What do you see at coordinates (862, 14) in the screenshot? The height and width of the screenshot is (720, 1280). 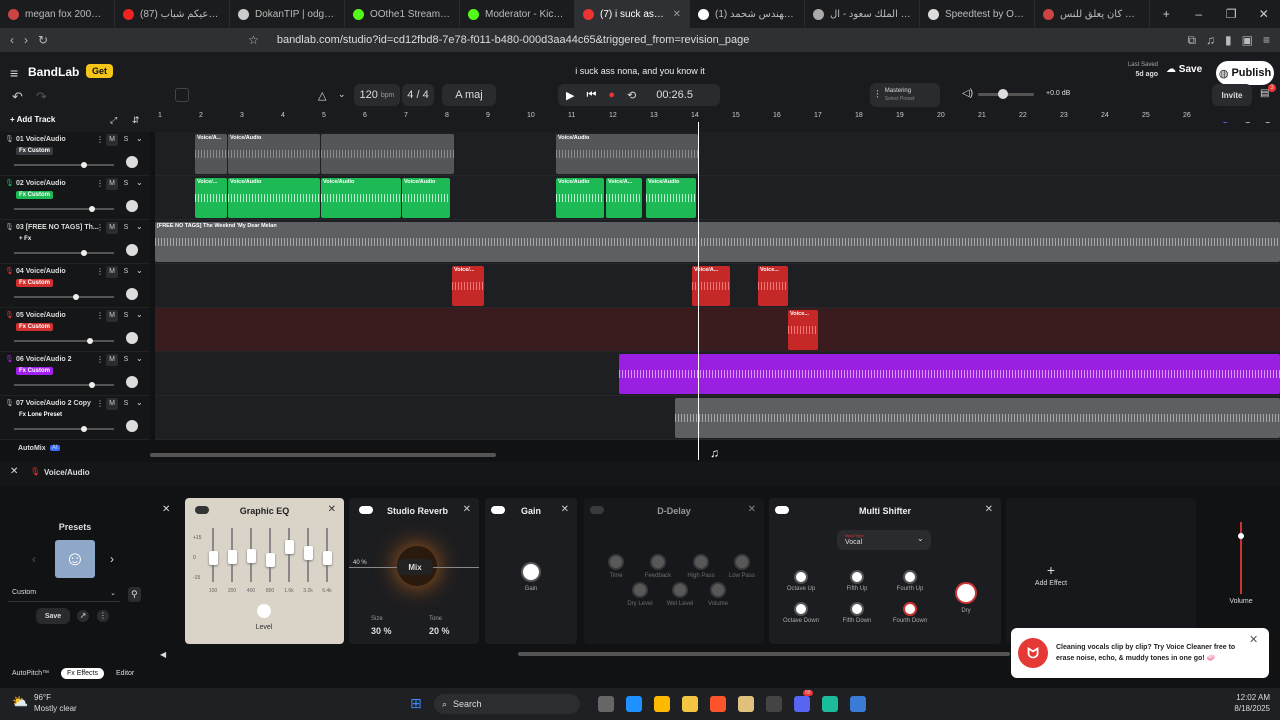 I see `browser-tab: جامعة الملك سعود - ال` at bounding box center [862, 14].